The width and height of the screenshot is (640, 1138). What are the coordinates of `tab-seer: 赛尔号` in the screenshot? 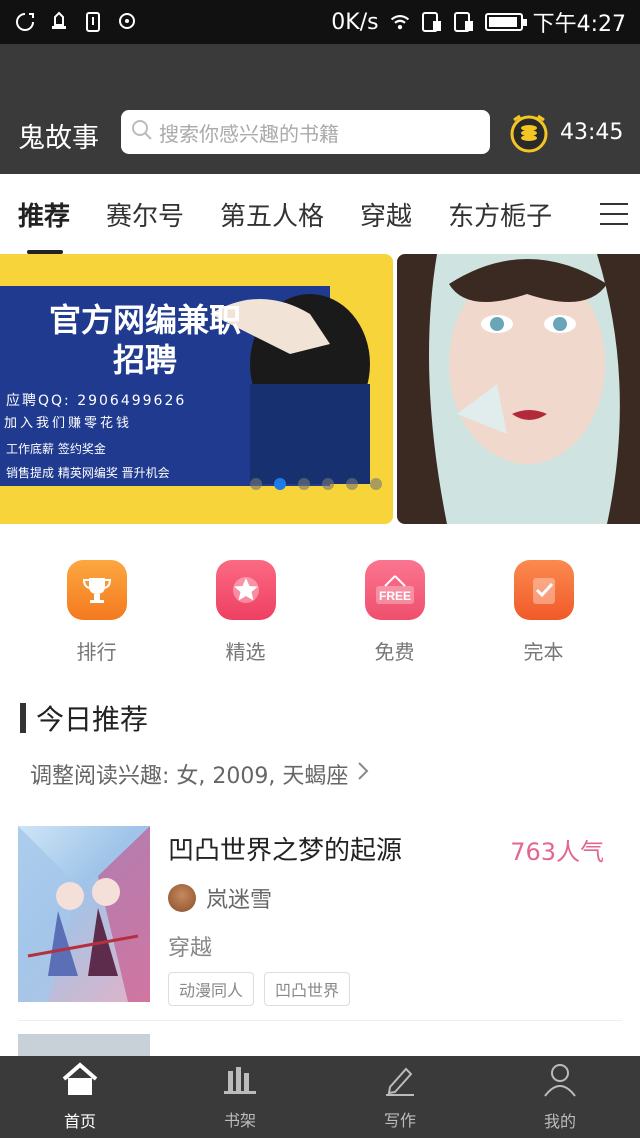 It's located at (145, 214).